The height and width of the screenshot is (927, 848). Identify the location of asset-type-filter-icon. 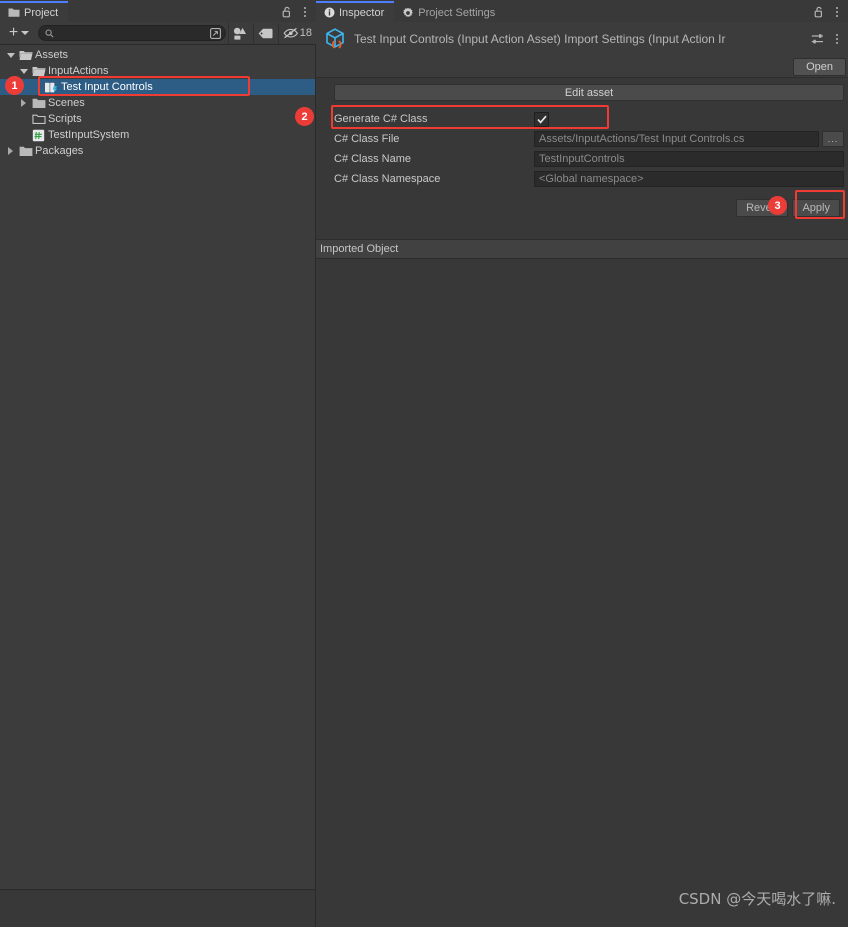
(240, 33).